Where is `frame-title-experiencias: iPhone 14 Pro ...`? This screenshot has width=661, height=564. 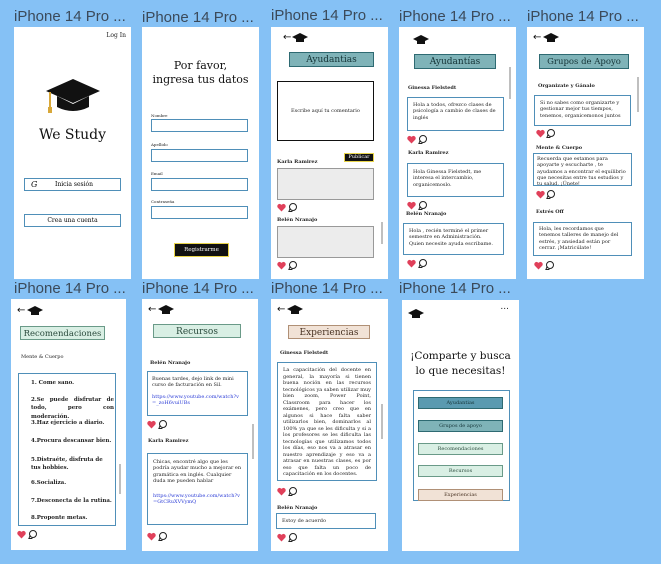
frame-title-experiencias: iPhone 14 Pro ... is located at coordinates (327, 288).